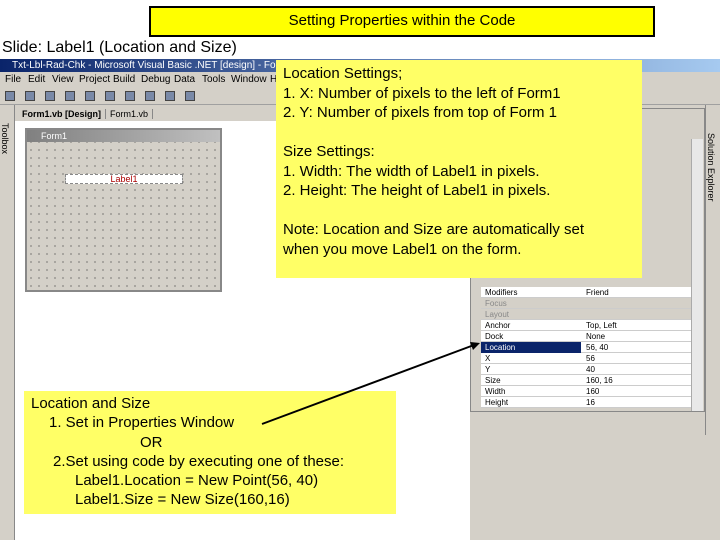 Image resolution: width=720 pixels, height=540 pixels. I want to click on arrow-head, so click(475, 346).